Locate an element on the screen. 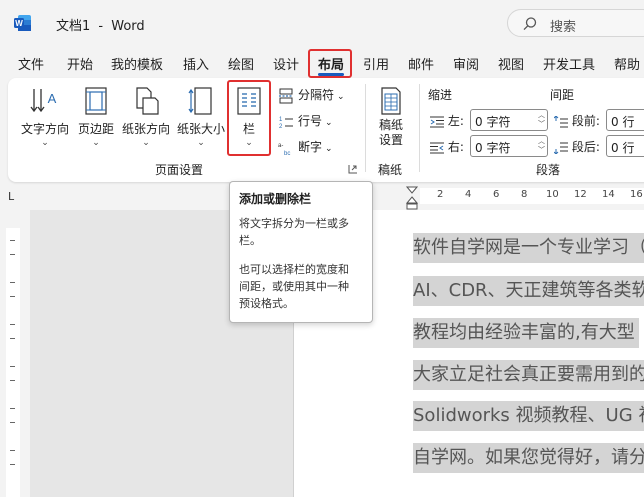 The height and width of the screenshot is (497, 644). ruler-number: 12 is located at coordinates (580, 194).